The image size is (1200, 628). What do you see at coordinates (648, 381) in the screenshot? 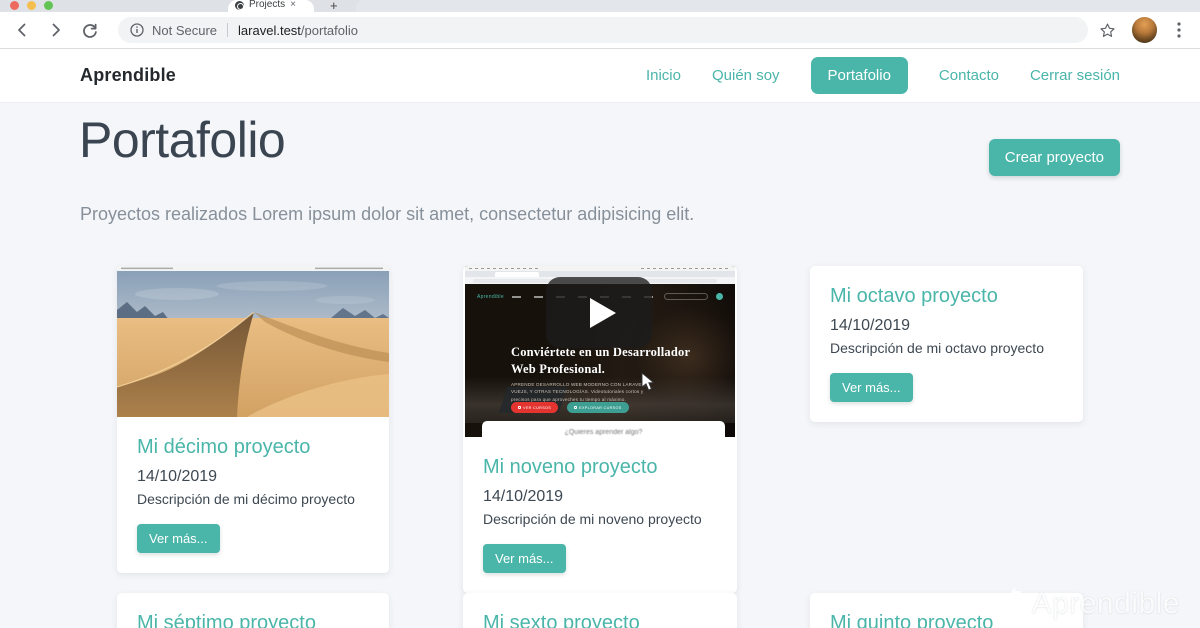
I see `mouse-cursor-icon` at bounding box center [648, 381].